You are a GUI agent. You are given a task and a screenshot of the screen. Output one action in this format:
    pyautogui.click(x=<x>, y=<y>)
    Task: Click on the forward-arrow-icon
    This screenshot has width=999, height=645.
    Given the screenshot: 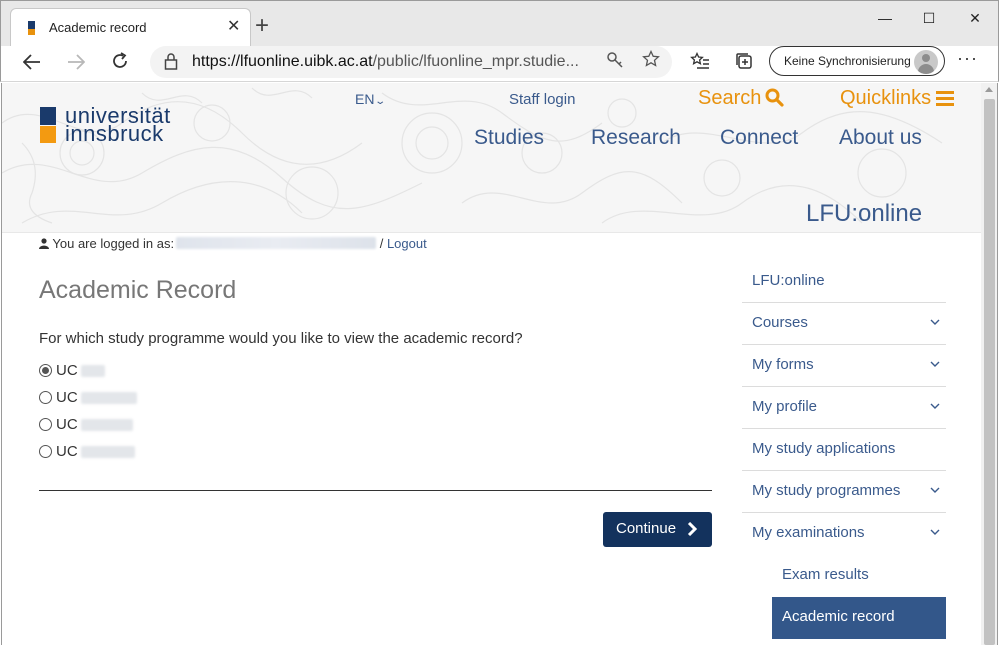 What is the action you would take?
    pyautogui.click(x=76, y=64)
    